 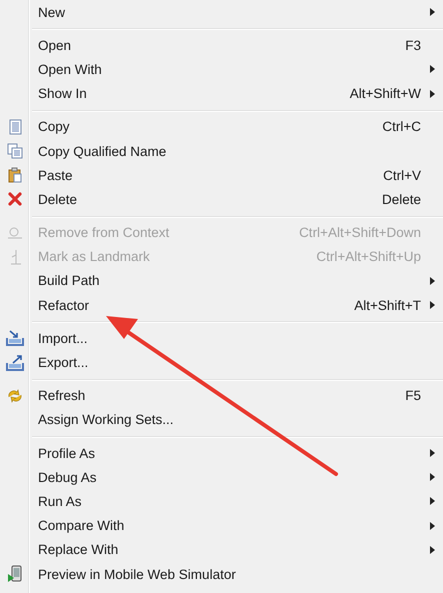 What do you see at coordinates (15, 233) in the screenshot?
I see `context-icon` at bounding box center [15, 233].